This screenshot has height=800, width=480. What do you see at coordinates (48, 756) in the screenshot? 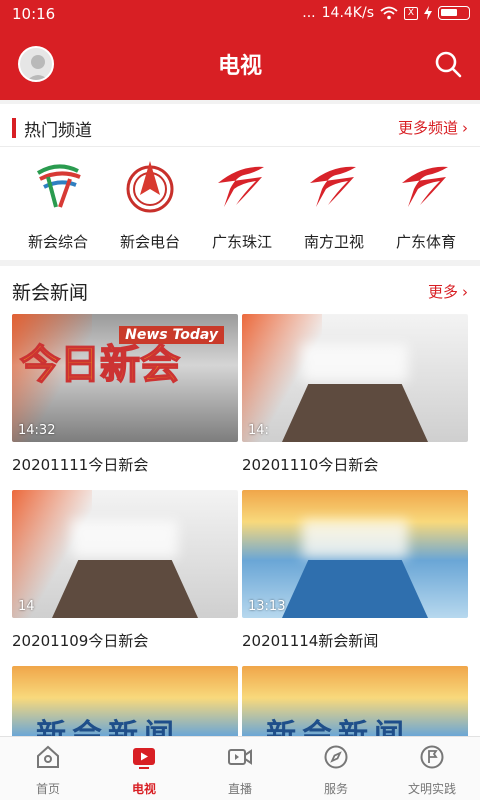
I see `home-icon` at bounding box center [48, 756].